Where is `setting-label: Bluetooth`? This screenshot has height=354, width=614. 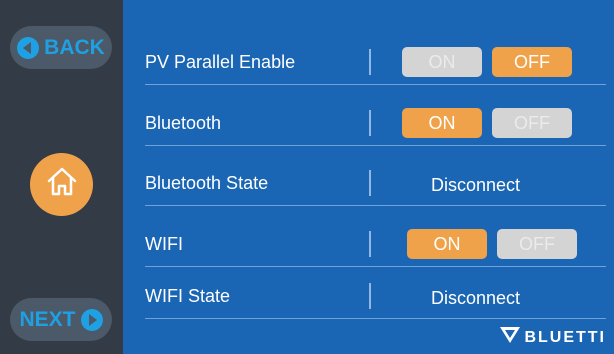
setting-label: Bluetooth is located at coordinates (183, 123).